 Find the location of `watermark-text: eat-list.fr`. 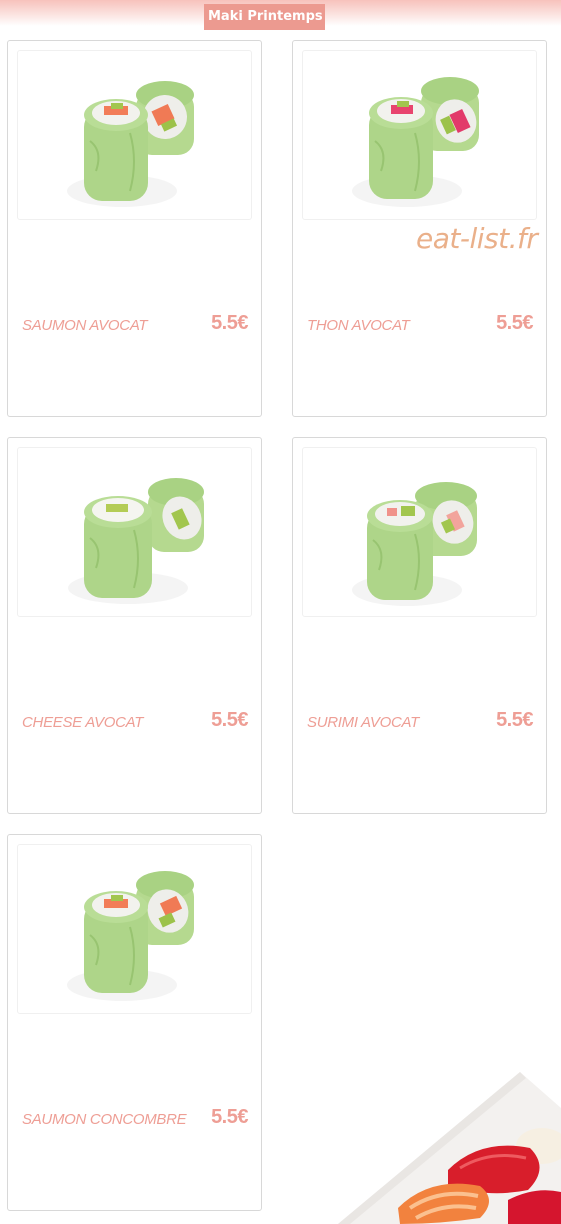

watermark-text: eat-list.fr is located at coordinates (477, 238).